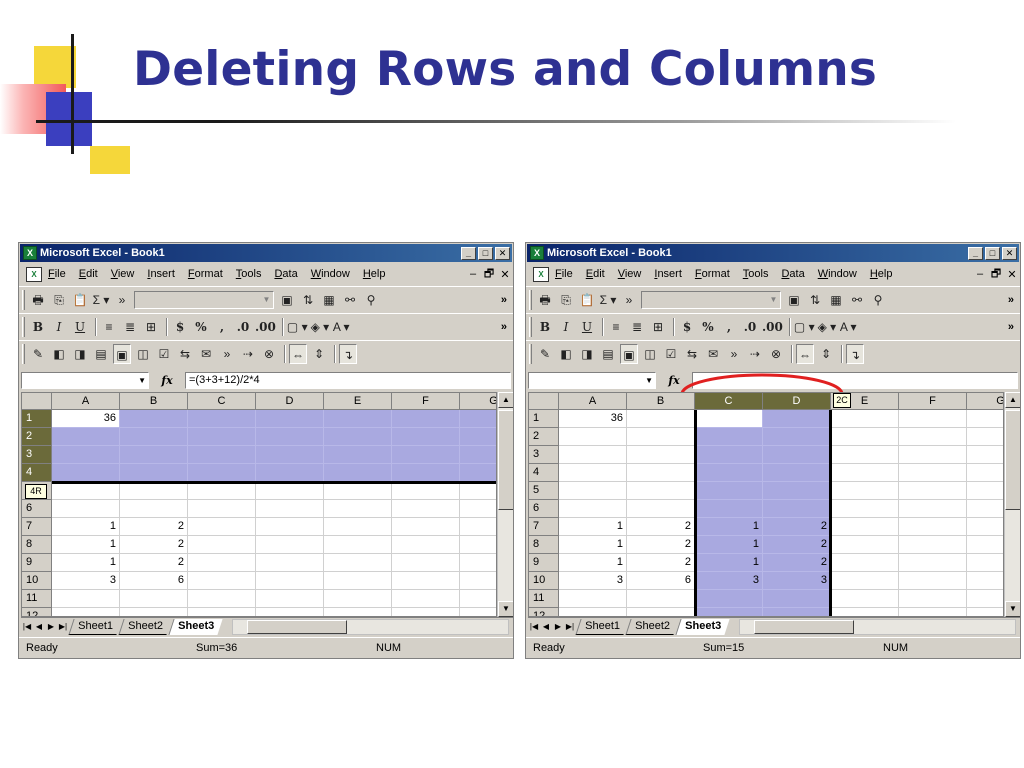 This screenshot has width=1024, height=768. I want to click on cell-a12, so click(86, 612).